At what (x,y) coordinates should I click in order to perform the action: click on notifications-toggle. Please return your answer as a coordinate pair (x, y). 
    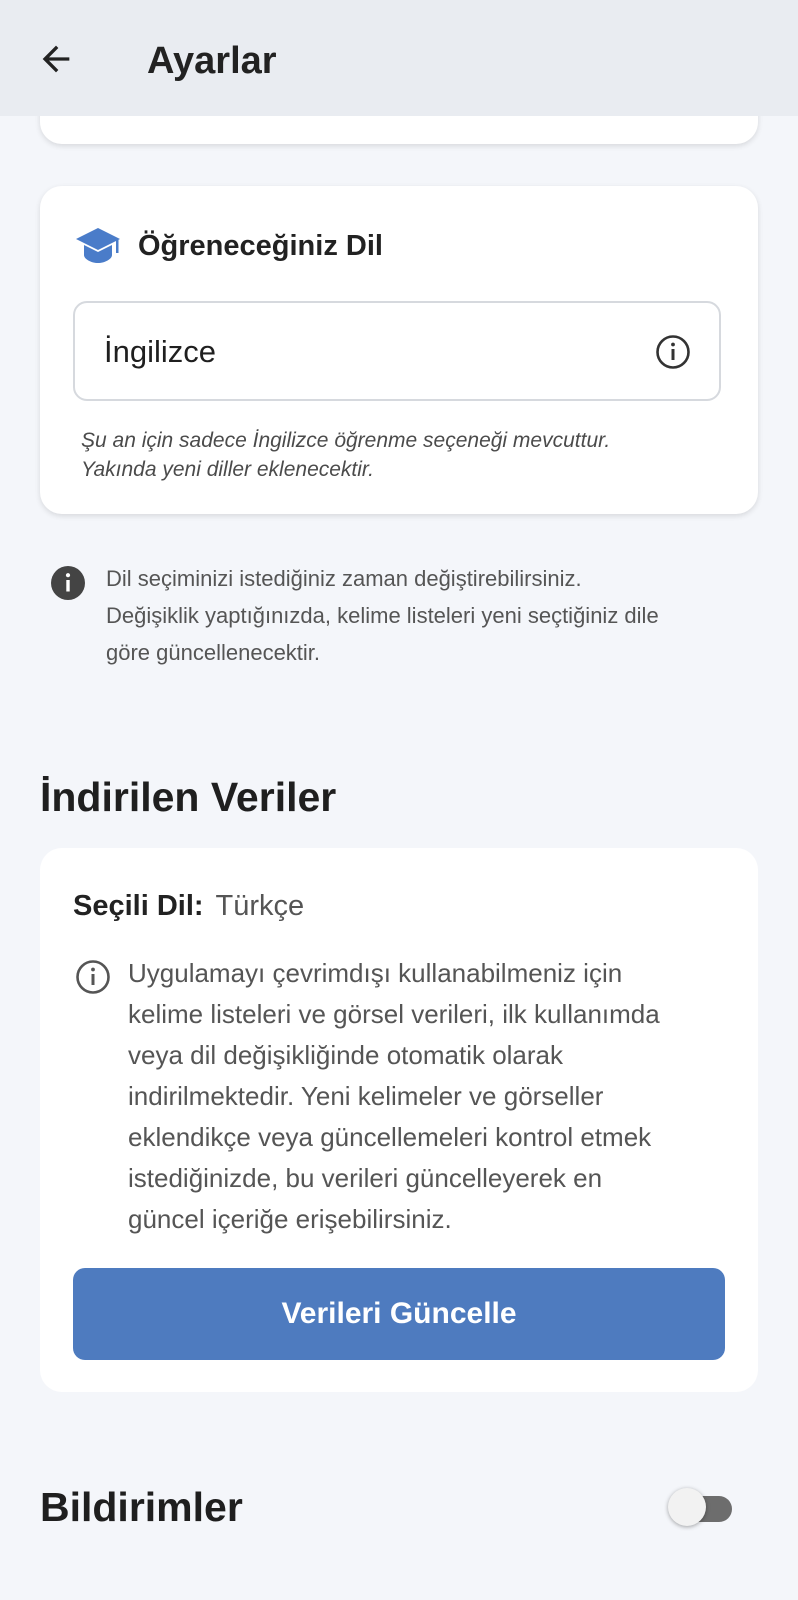
    Looking at the image, I should click on (702, 1507).